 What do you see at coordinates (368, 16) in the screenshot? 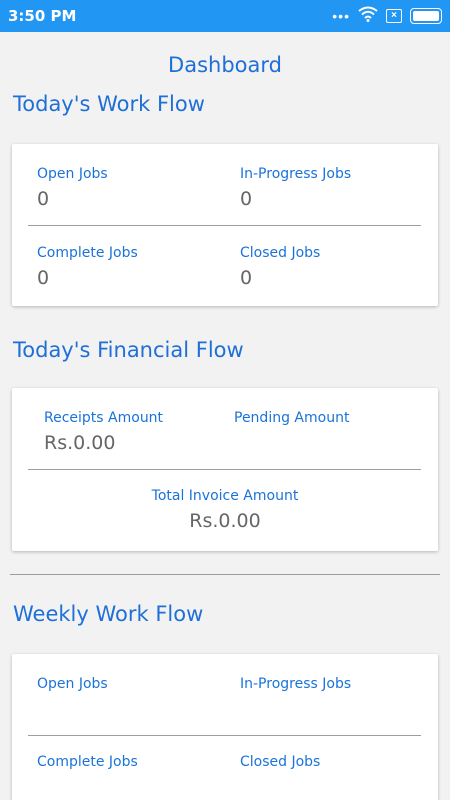
I see `wifi-icon` at bounding box center [368, 16].